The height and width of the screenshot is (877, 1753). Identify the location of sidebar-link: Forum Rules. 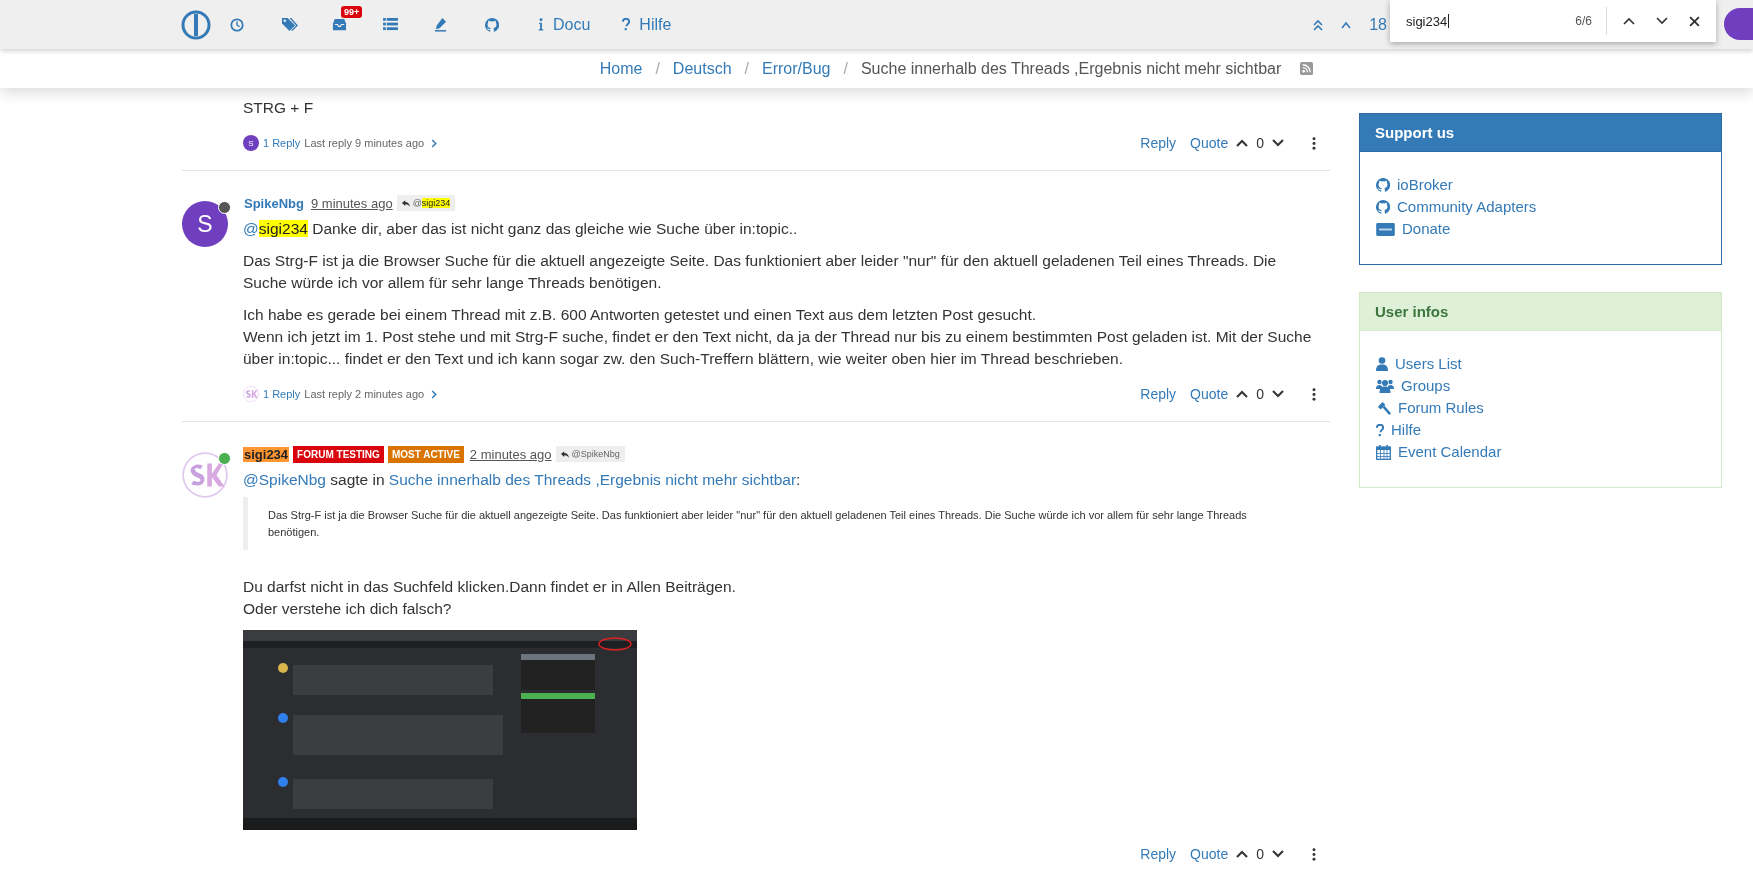
(1541, 408).